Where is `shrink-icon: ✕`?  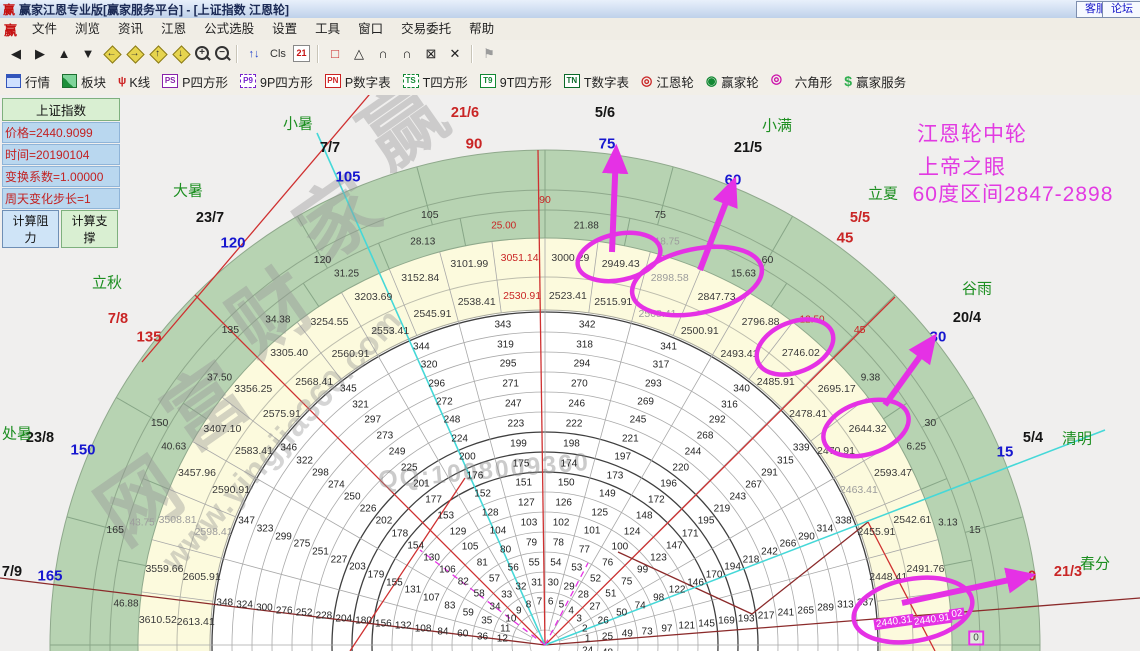 shrink-icon: ✕ is located at coordinates (455, 54).